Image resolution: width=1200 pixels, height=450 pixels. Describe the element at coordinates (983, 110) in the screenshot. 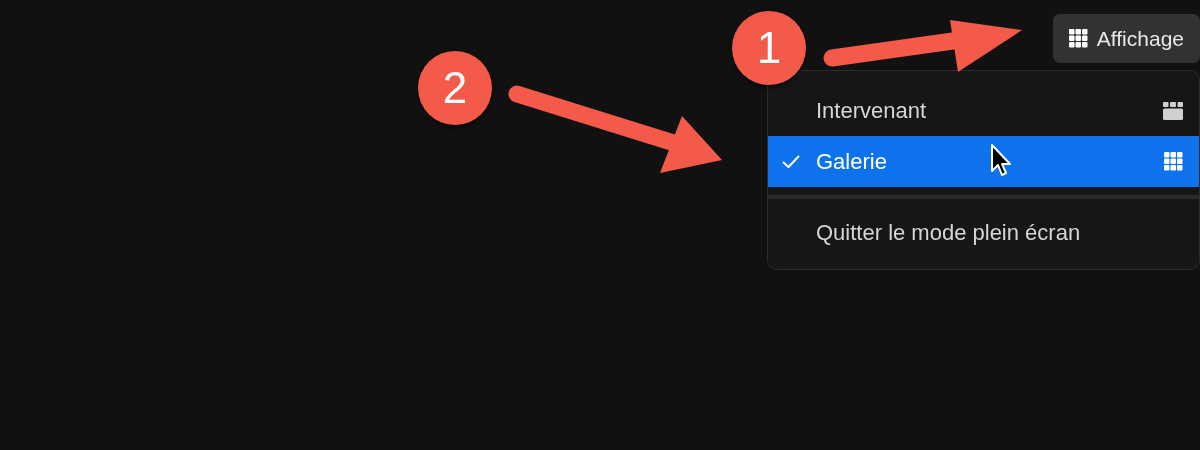

I see `menu-item: Intervenant` at that location.